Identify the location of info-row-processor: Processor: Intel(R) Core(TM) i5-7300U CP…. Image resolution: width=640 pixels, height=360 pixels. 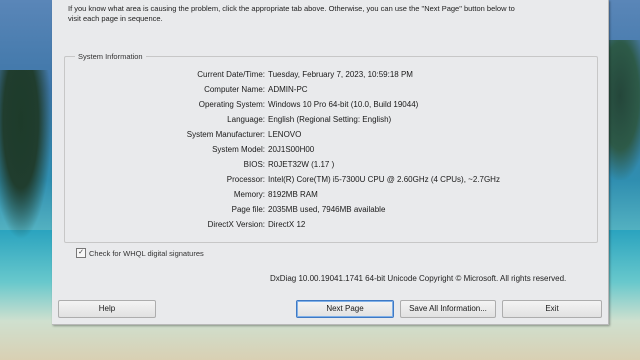
(331, 182).